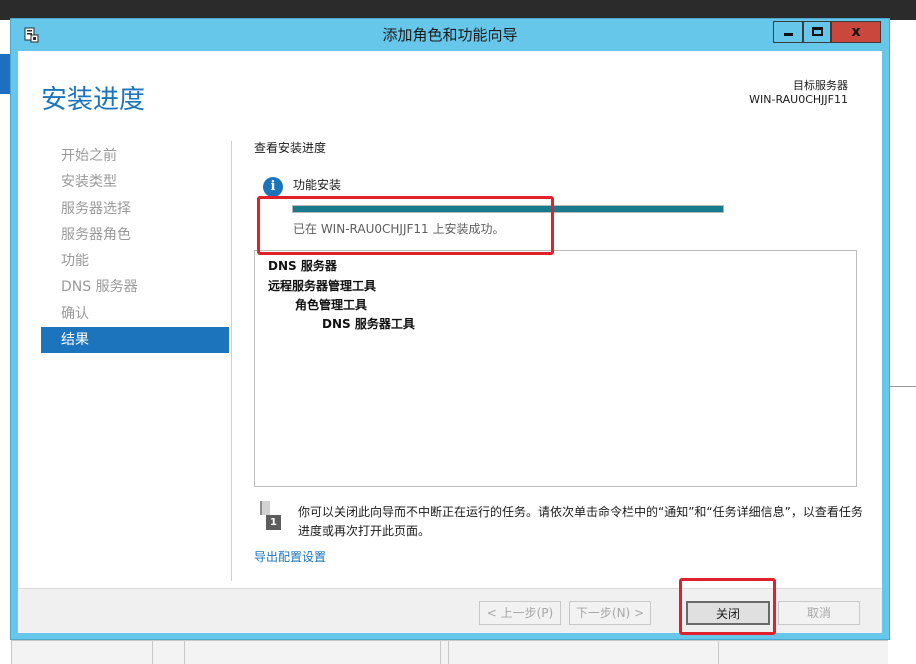  What do you see at coordinates (135, 287) in the screenshot?
I see `nav-item-dns-server: DNS 服务器` at bounding box center [135, 287].